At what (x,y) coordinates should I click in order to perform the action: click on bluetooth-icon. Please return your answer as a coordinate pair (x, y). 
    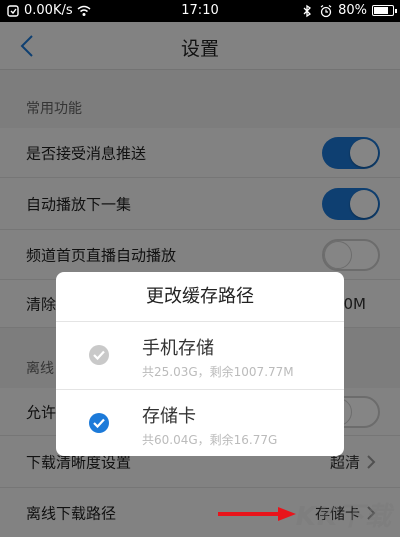
    Looking at the image, I should click on (307, 10).